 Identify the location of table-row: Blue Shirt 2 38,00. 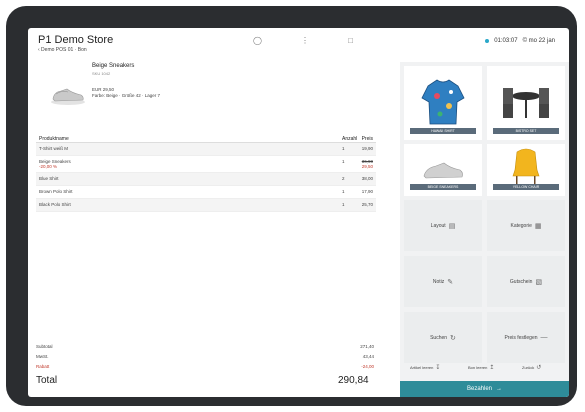
(206, 179).